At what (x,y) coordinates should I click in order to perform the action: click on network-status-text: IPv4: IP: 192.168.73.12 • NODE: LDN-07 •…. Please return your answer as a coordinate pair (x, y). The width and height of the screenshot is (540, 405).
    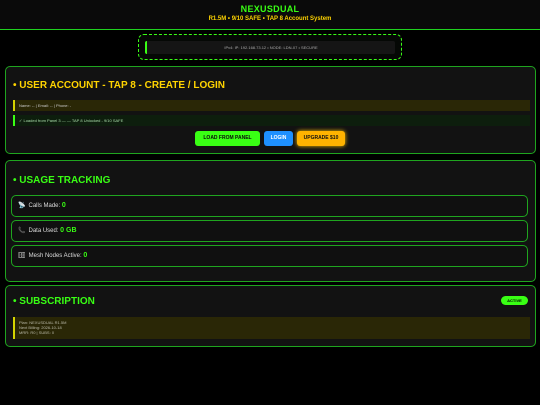
    Looking at the image, I should click on (270, 47).